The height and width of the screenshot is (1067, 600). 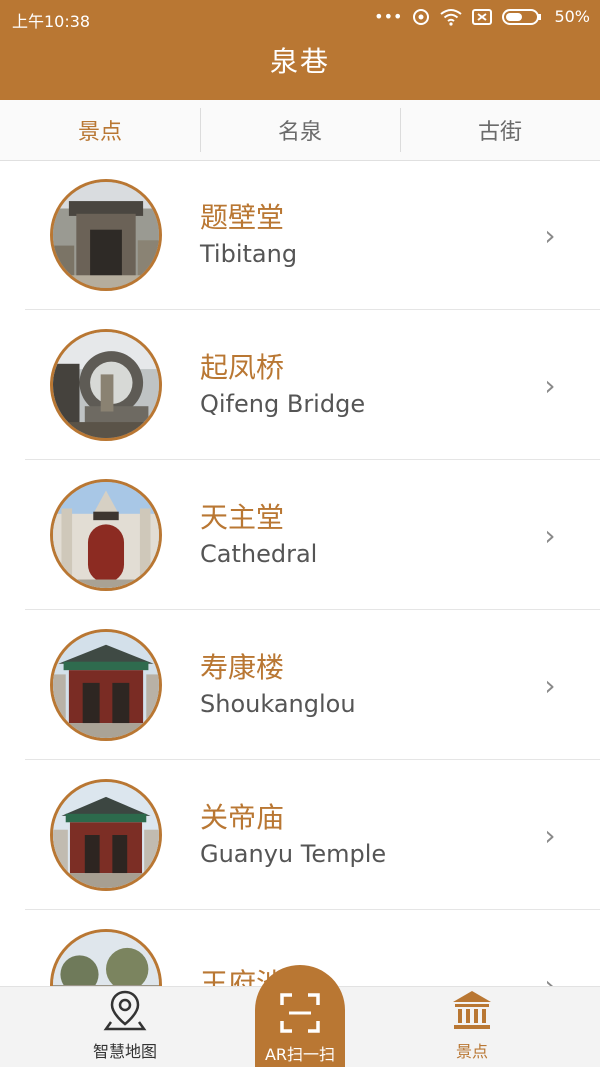 I want to click on tab-old-streets: 古街, so click(x=500, y=130).